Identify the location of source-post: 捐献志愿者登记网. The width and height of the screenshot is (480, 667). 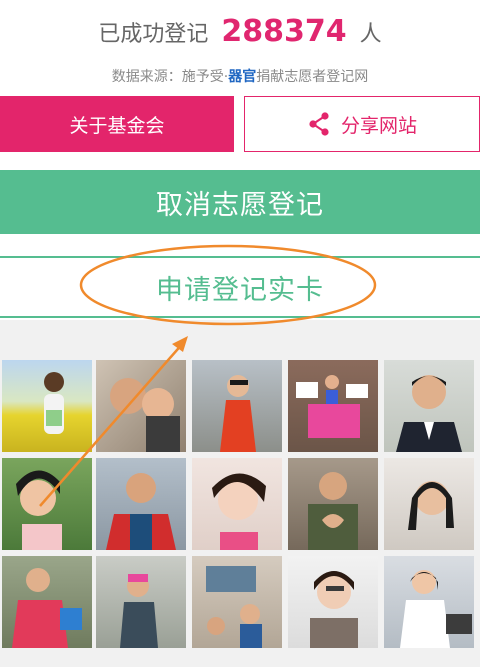
(312, 77).